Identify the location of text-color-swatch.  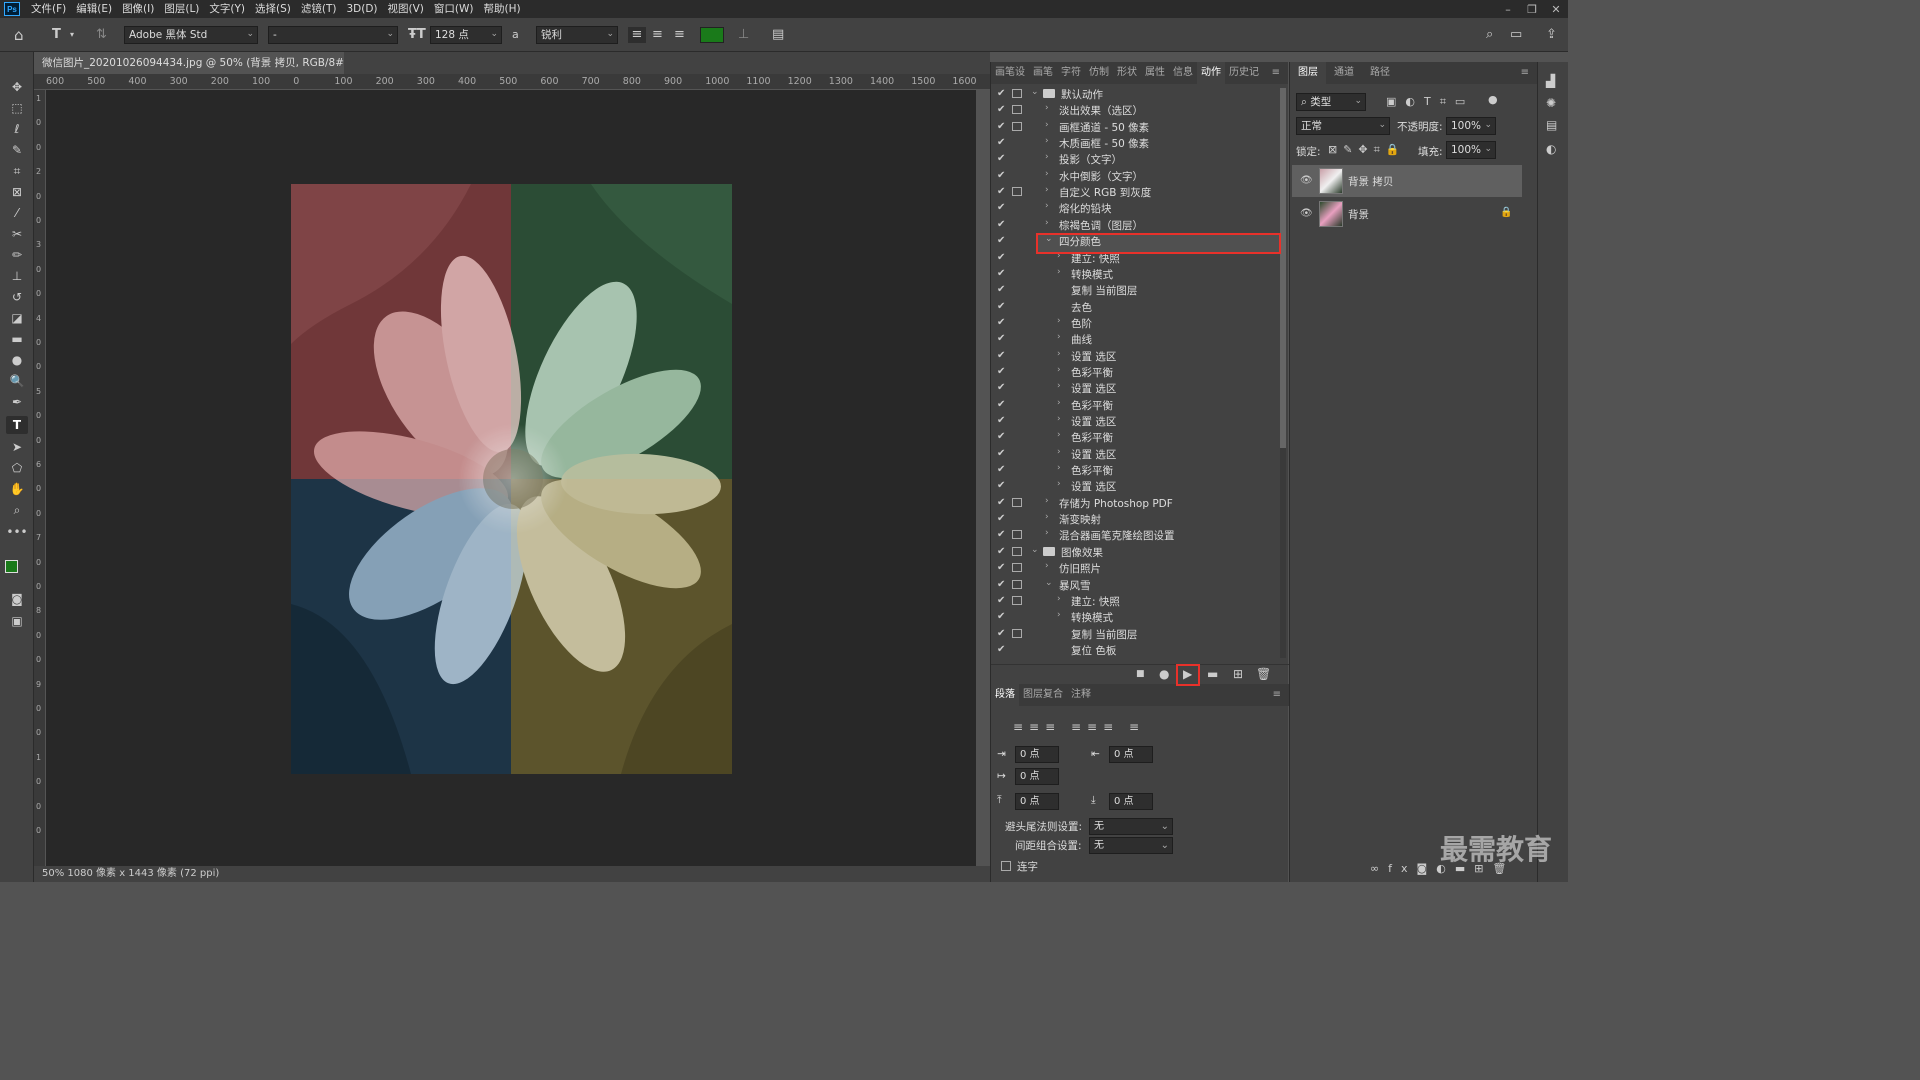
(712, 35).